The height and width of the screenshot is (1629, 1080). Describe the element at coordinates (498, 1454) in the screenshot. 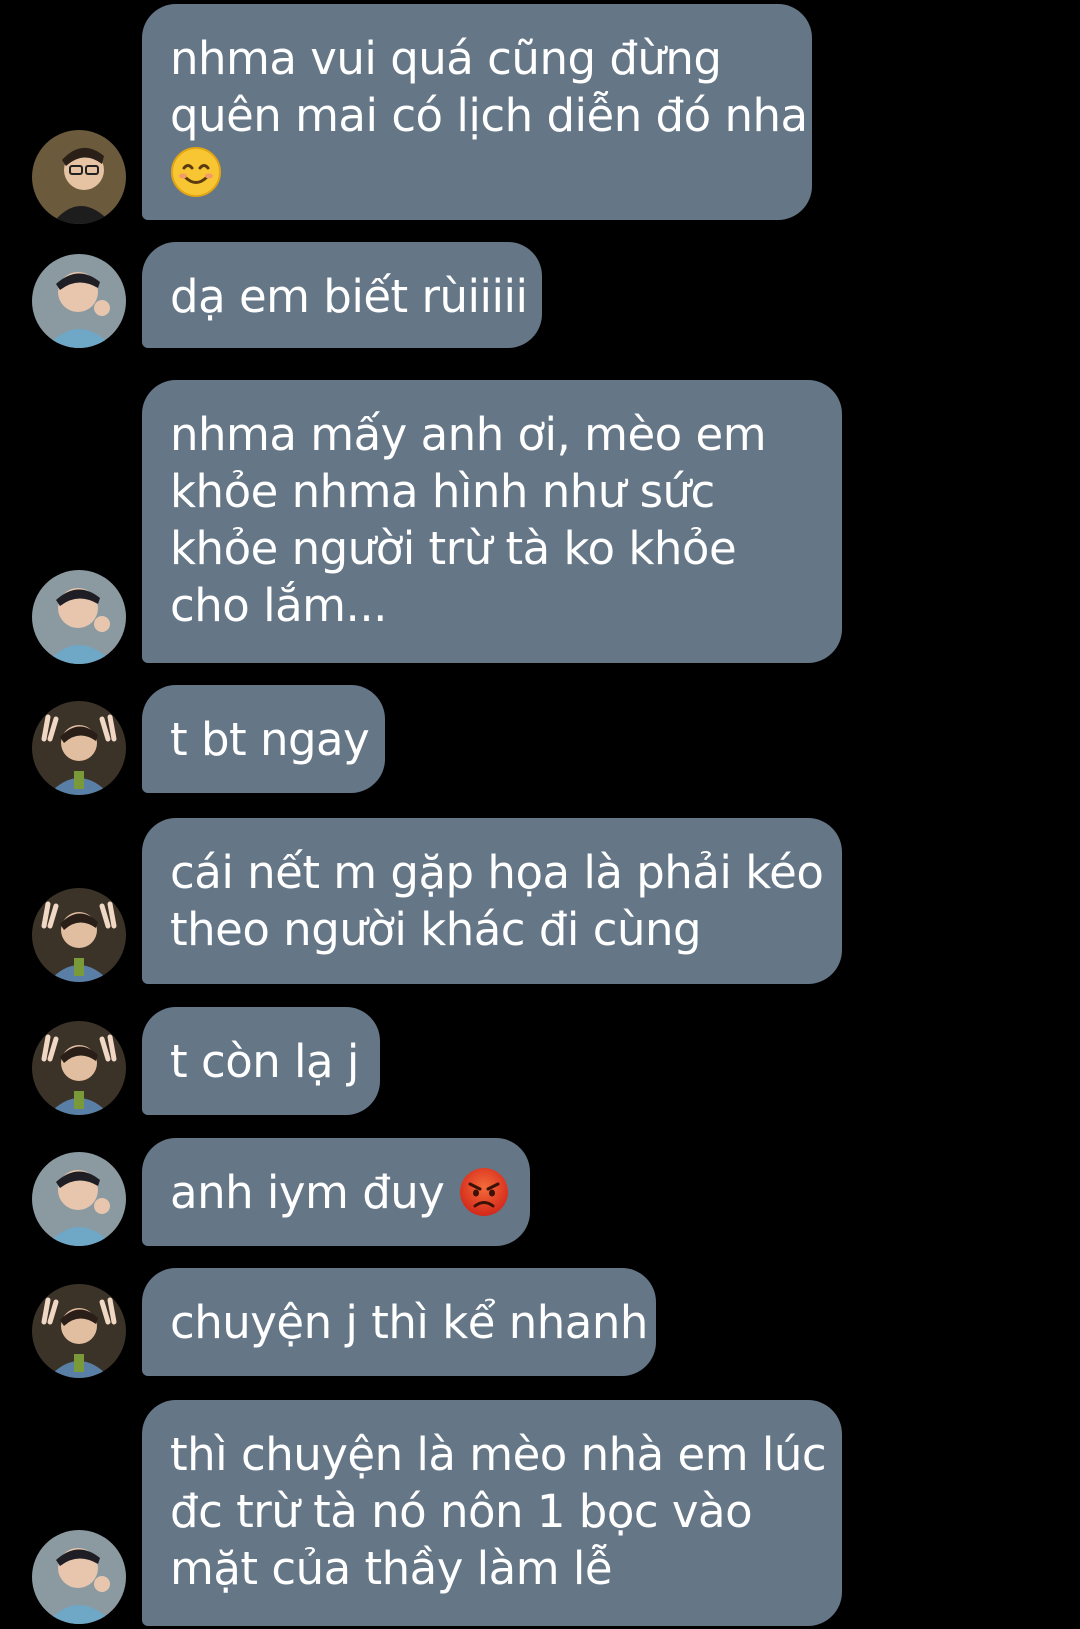

I see `message-text: thì chuyện là mèo nhà em lúc` at that location.